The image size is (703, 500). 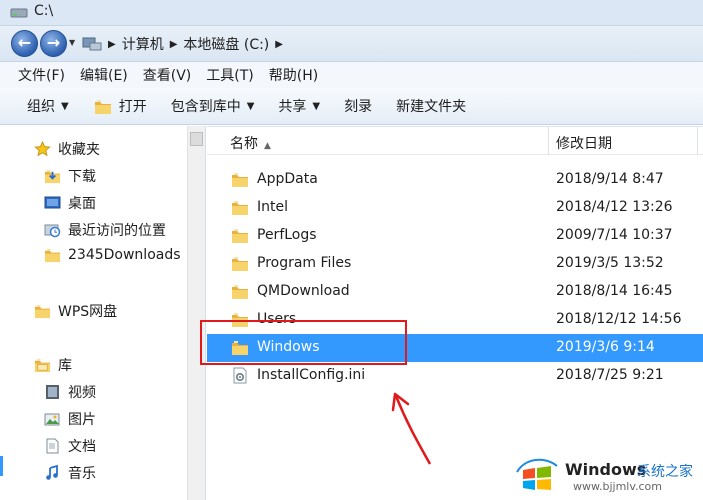 What do you see at coordinates (455, 292) in the screenshot?
I see `file-row: QMDownload 2018/8/14 16:45` at bounding box center [455, 292].